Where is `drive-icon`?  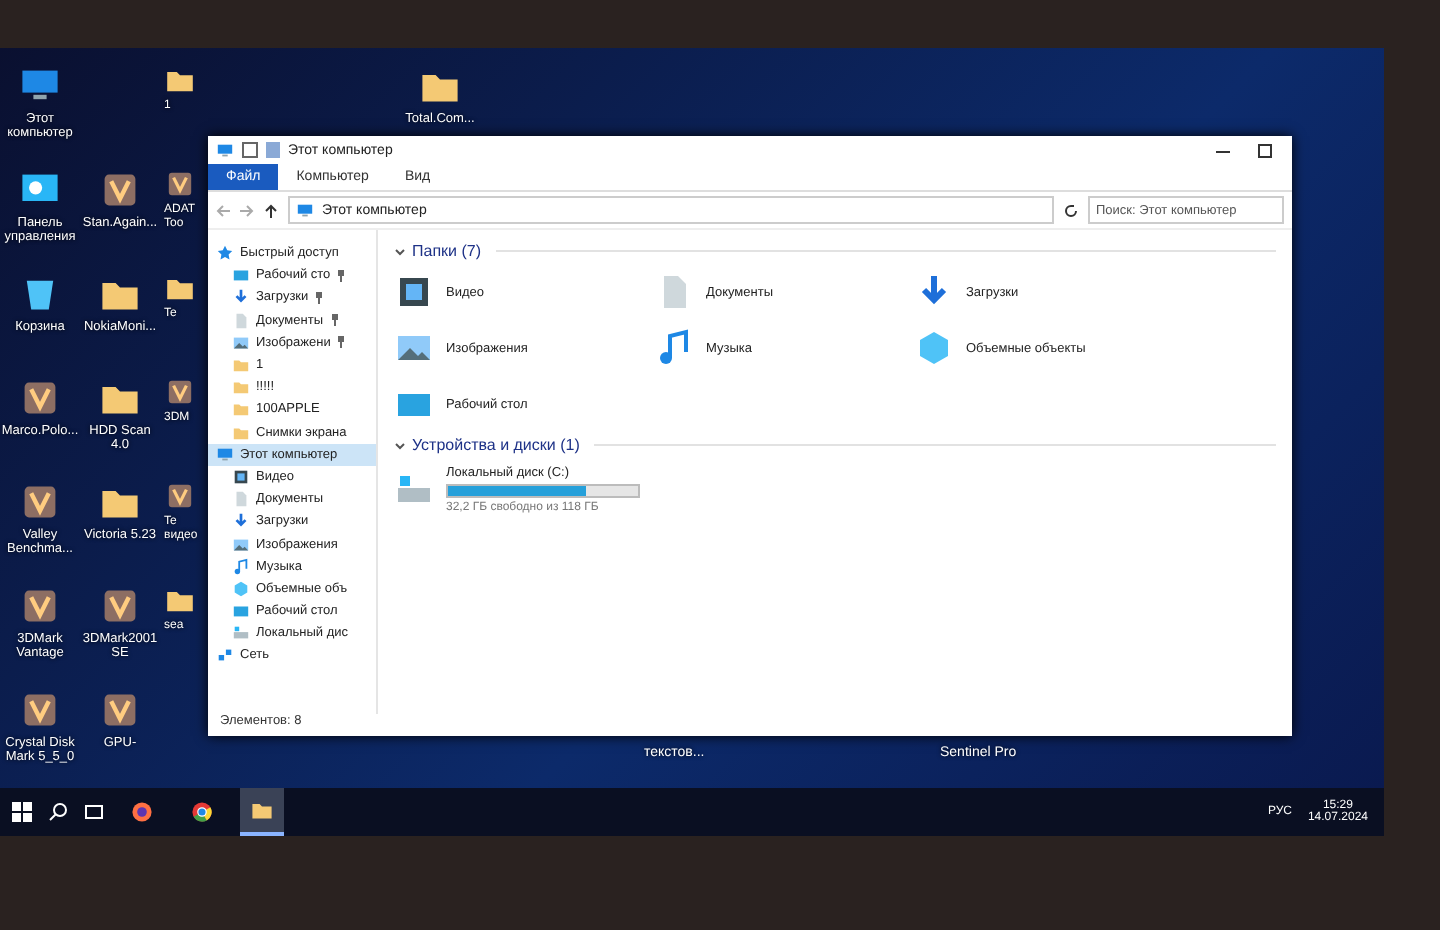
drive-icon is located at coordinates (241, 633).